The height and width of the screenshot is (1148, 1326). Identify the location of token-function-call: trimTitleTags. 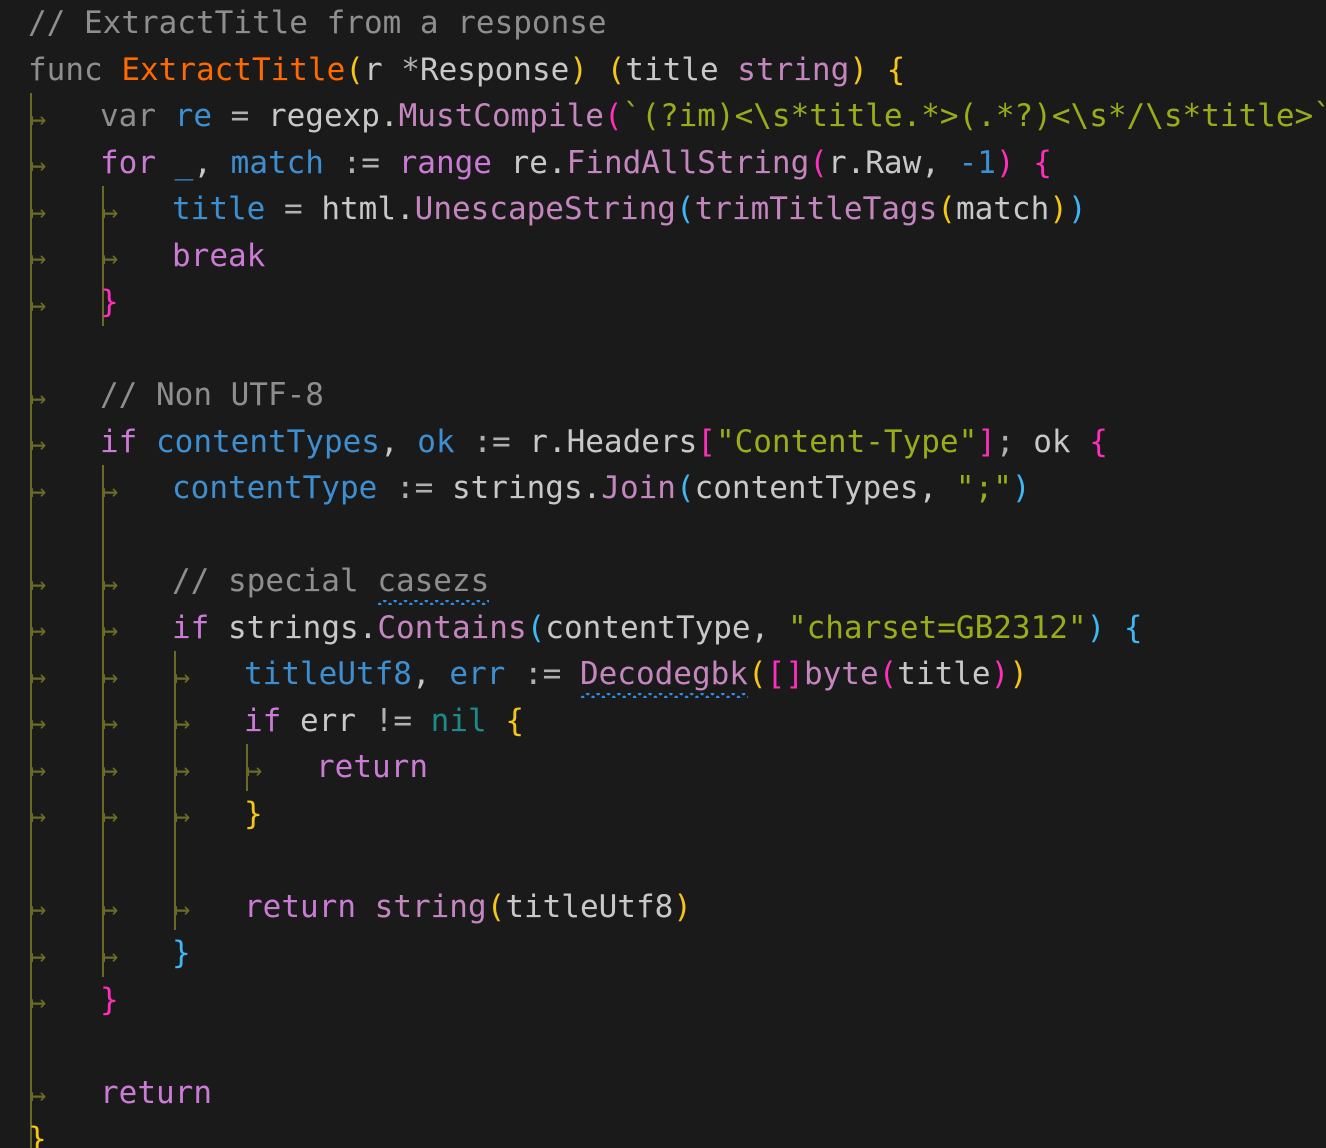
(816, 209).